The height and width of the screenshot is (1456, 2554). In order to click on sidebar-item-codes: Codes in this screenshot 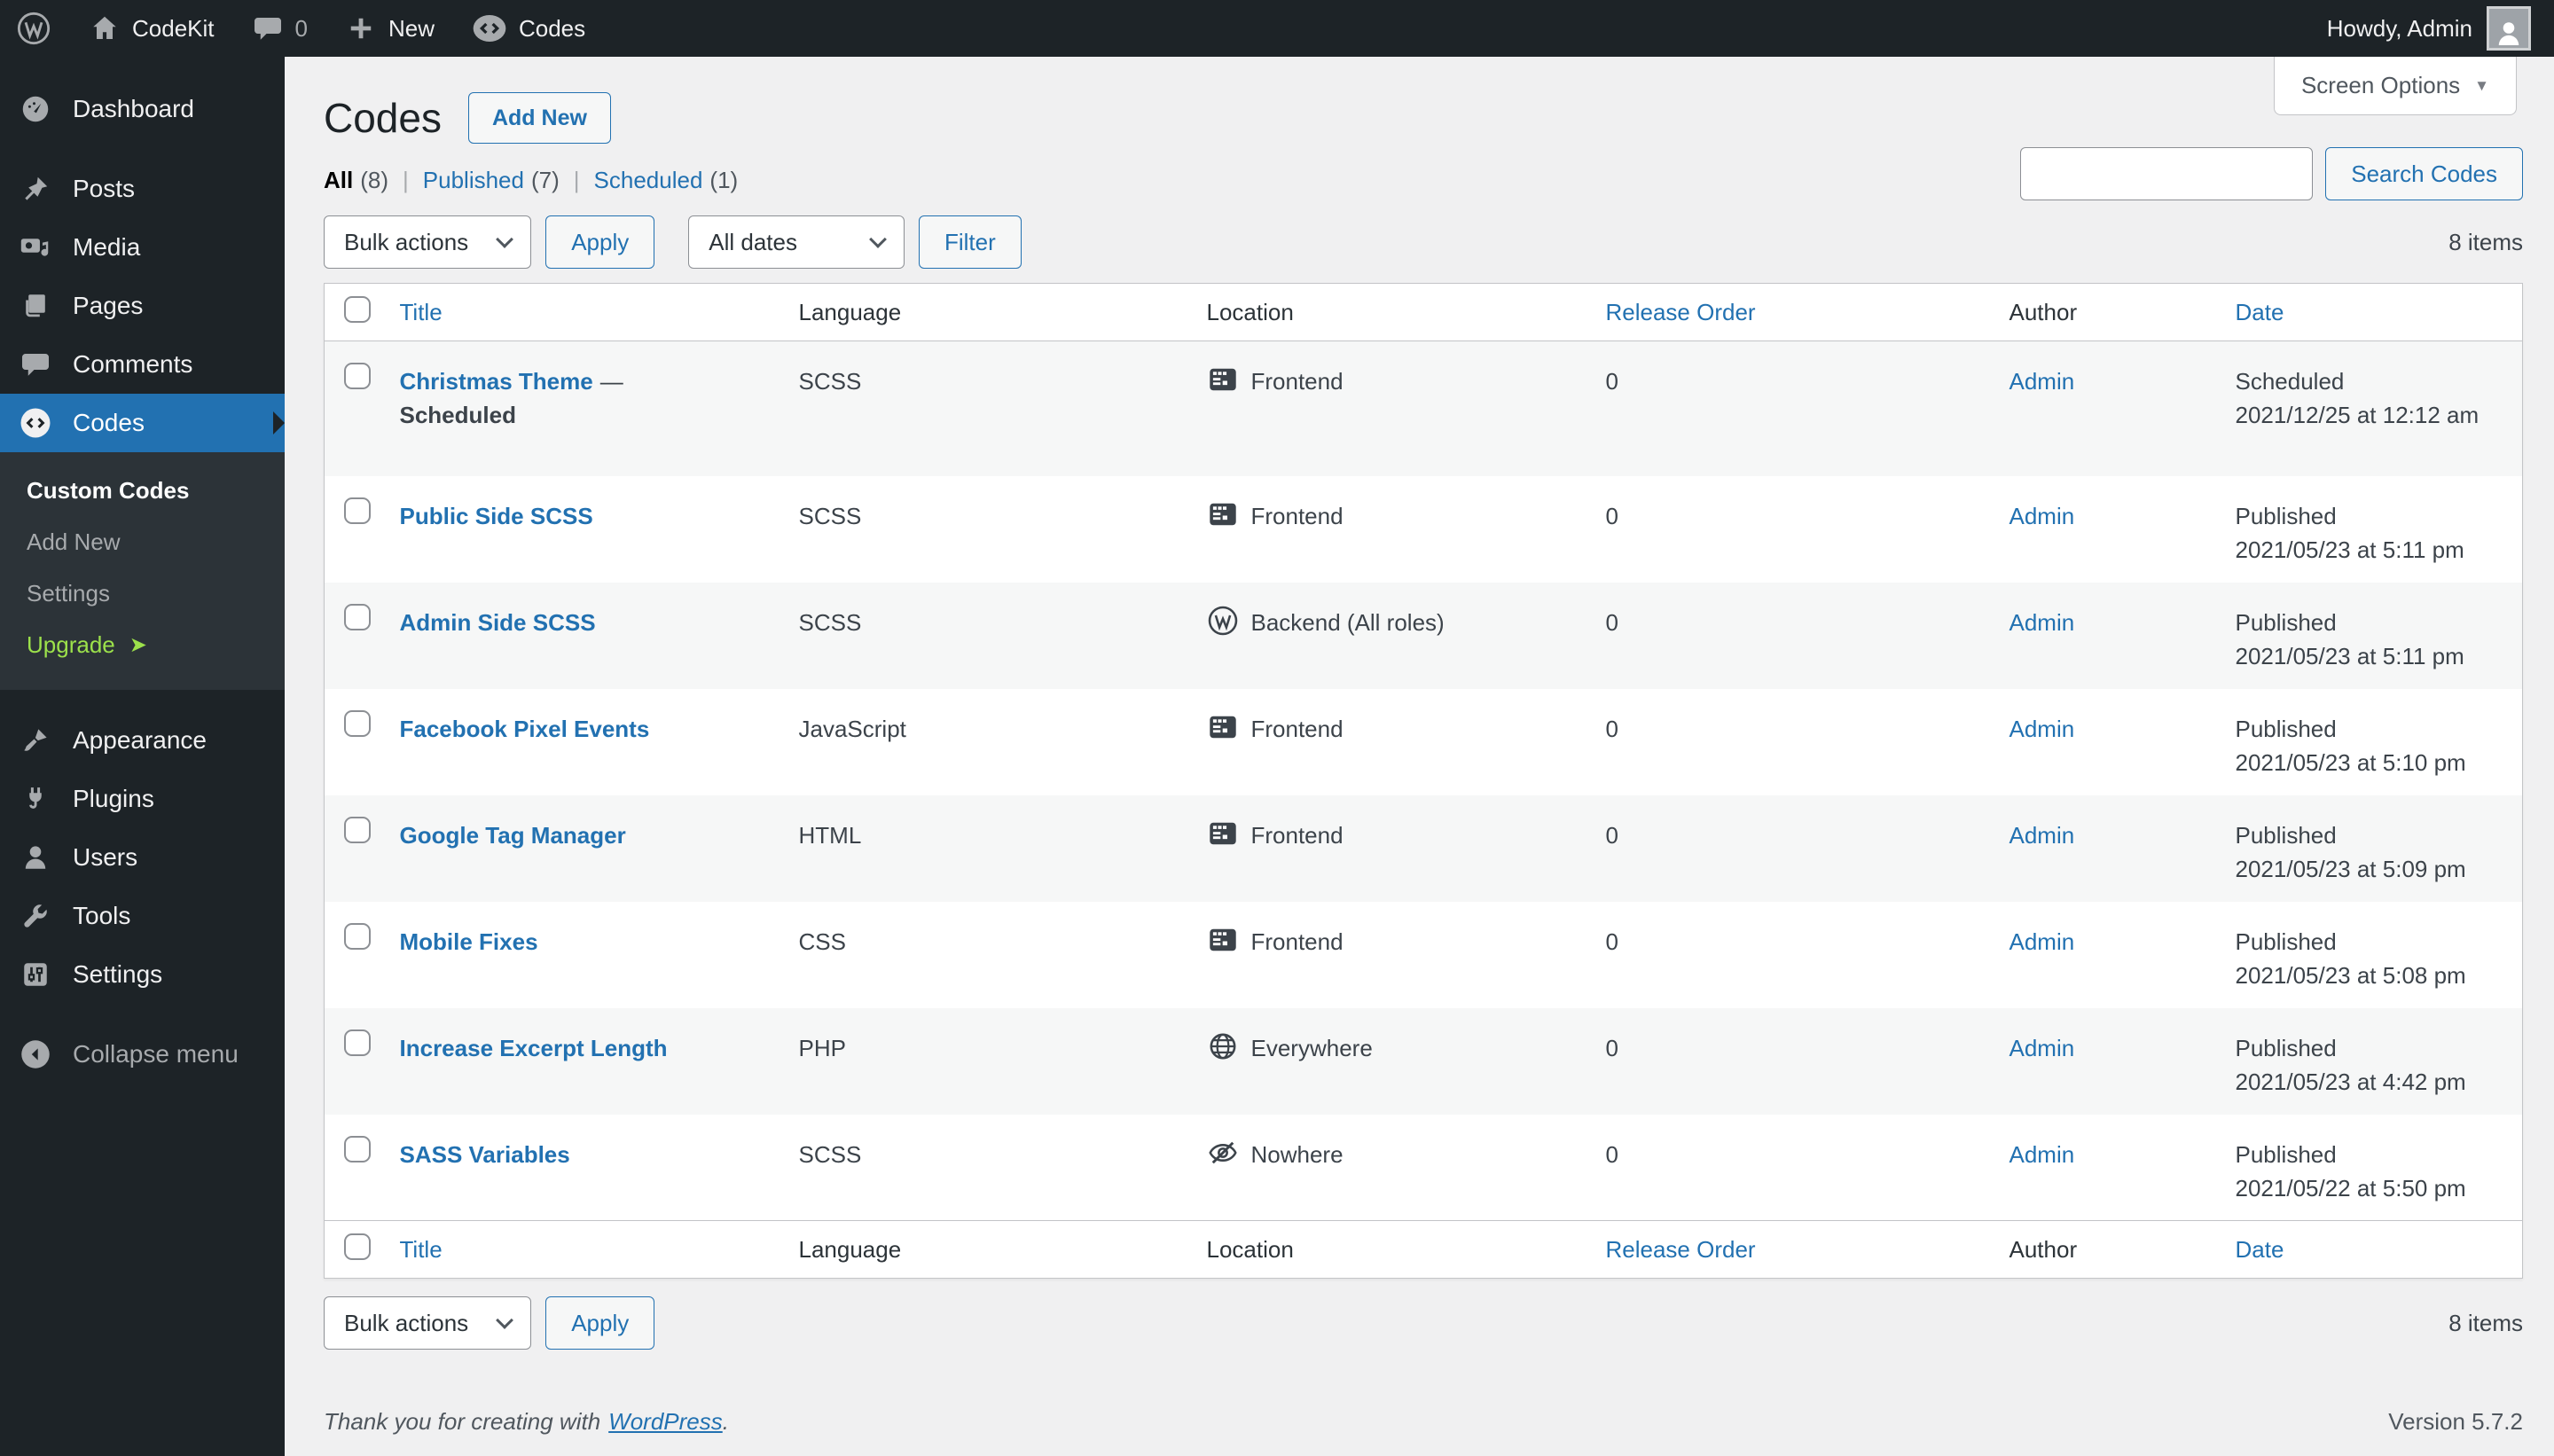, I will do `click(142, 423)`.